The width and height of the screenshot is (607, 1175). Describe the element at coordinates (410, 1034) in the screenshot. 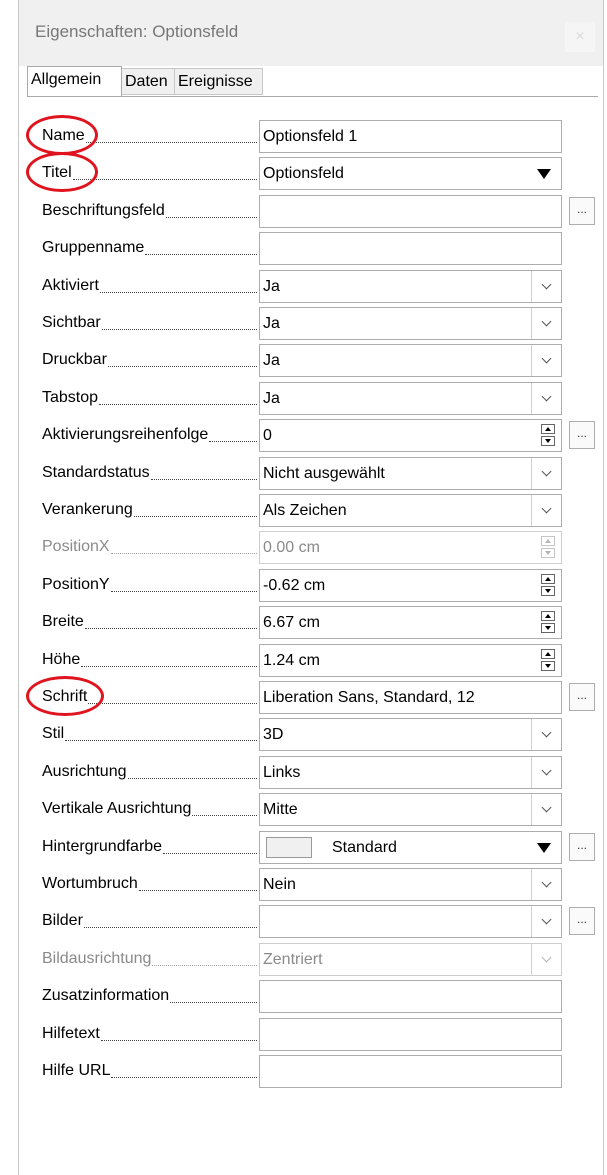

I see `hilfetext-input` at that location.